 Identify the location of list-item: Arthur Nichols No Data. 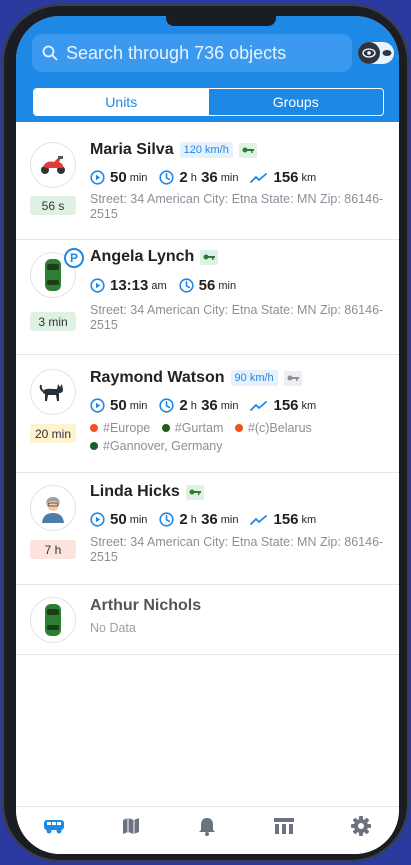
(207, 620).